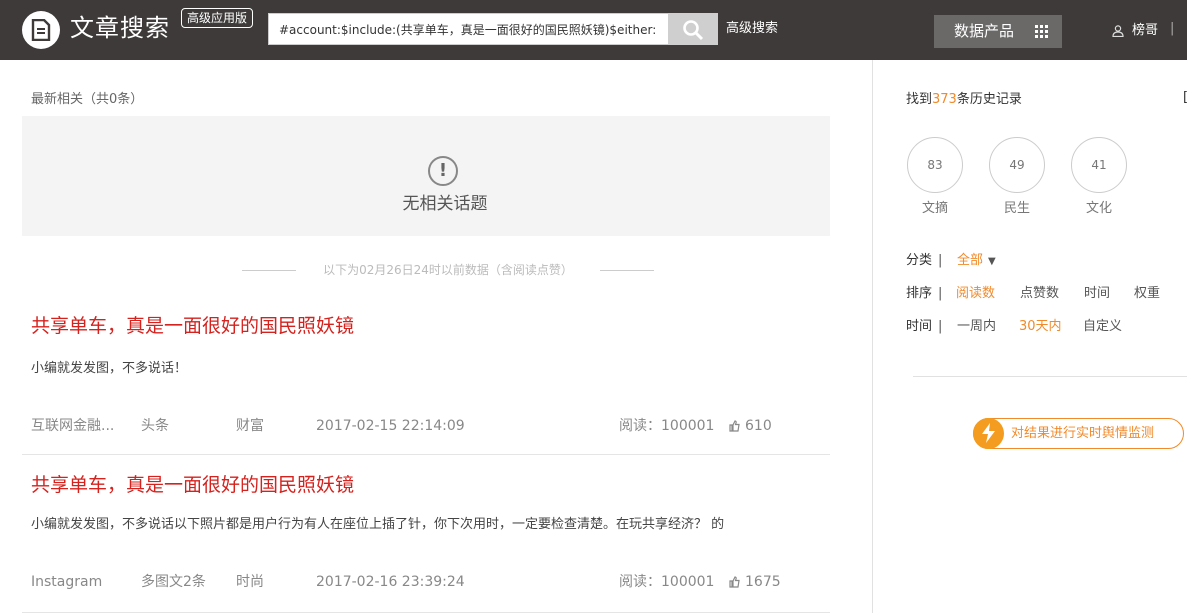 The width and height of the screenshot is (1187, 613). I want to click on result-count: 找到373条历史记录, so click(964, 100).